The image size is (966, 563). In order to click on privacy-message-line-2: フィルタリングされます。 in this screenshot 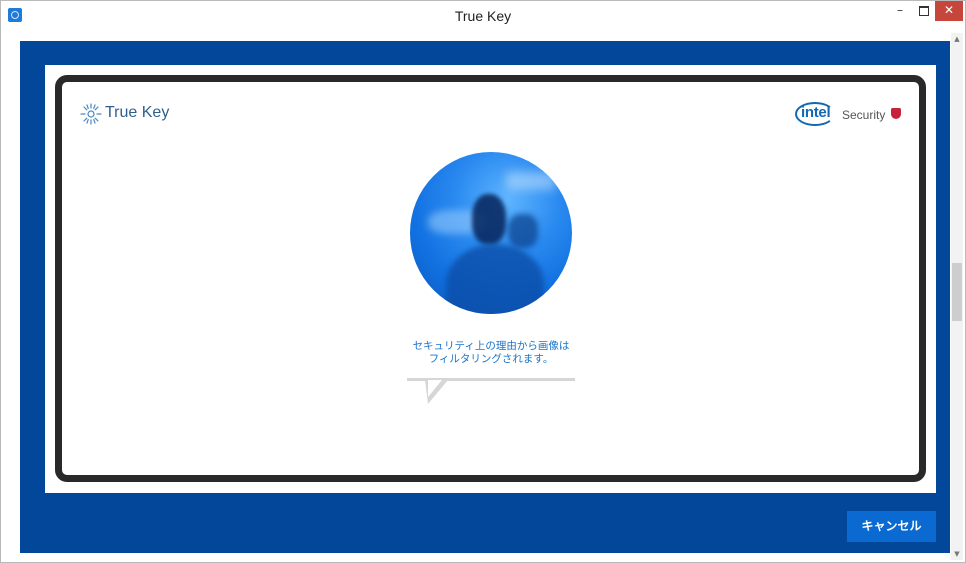, I will do `click(491, 359)`.